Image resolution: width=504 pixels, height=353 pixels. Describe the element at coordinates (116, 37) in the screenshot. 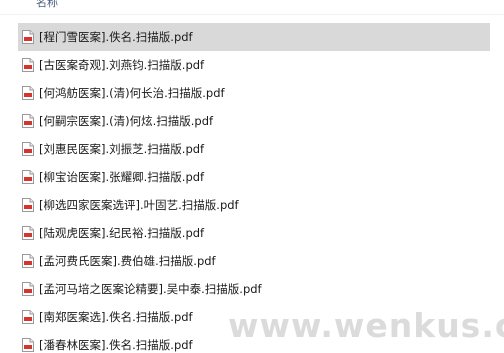

I see `file-name: [程门雪医案].佚名.扫描版.pdf` at that location.